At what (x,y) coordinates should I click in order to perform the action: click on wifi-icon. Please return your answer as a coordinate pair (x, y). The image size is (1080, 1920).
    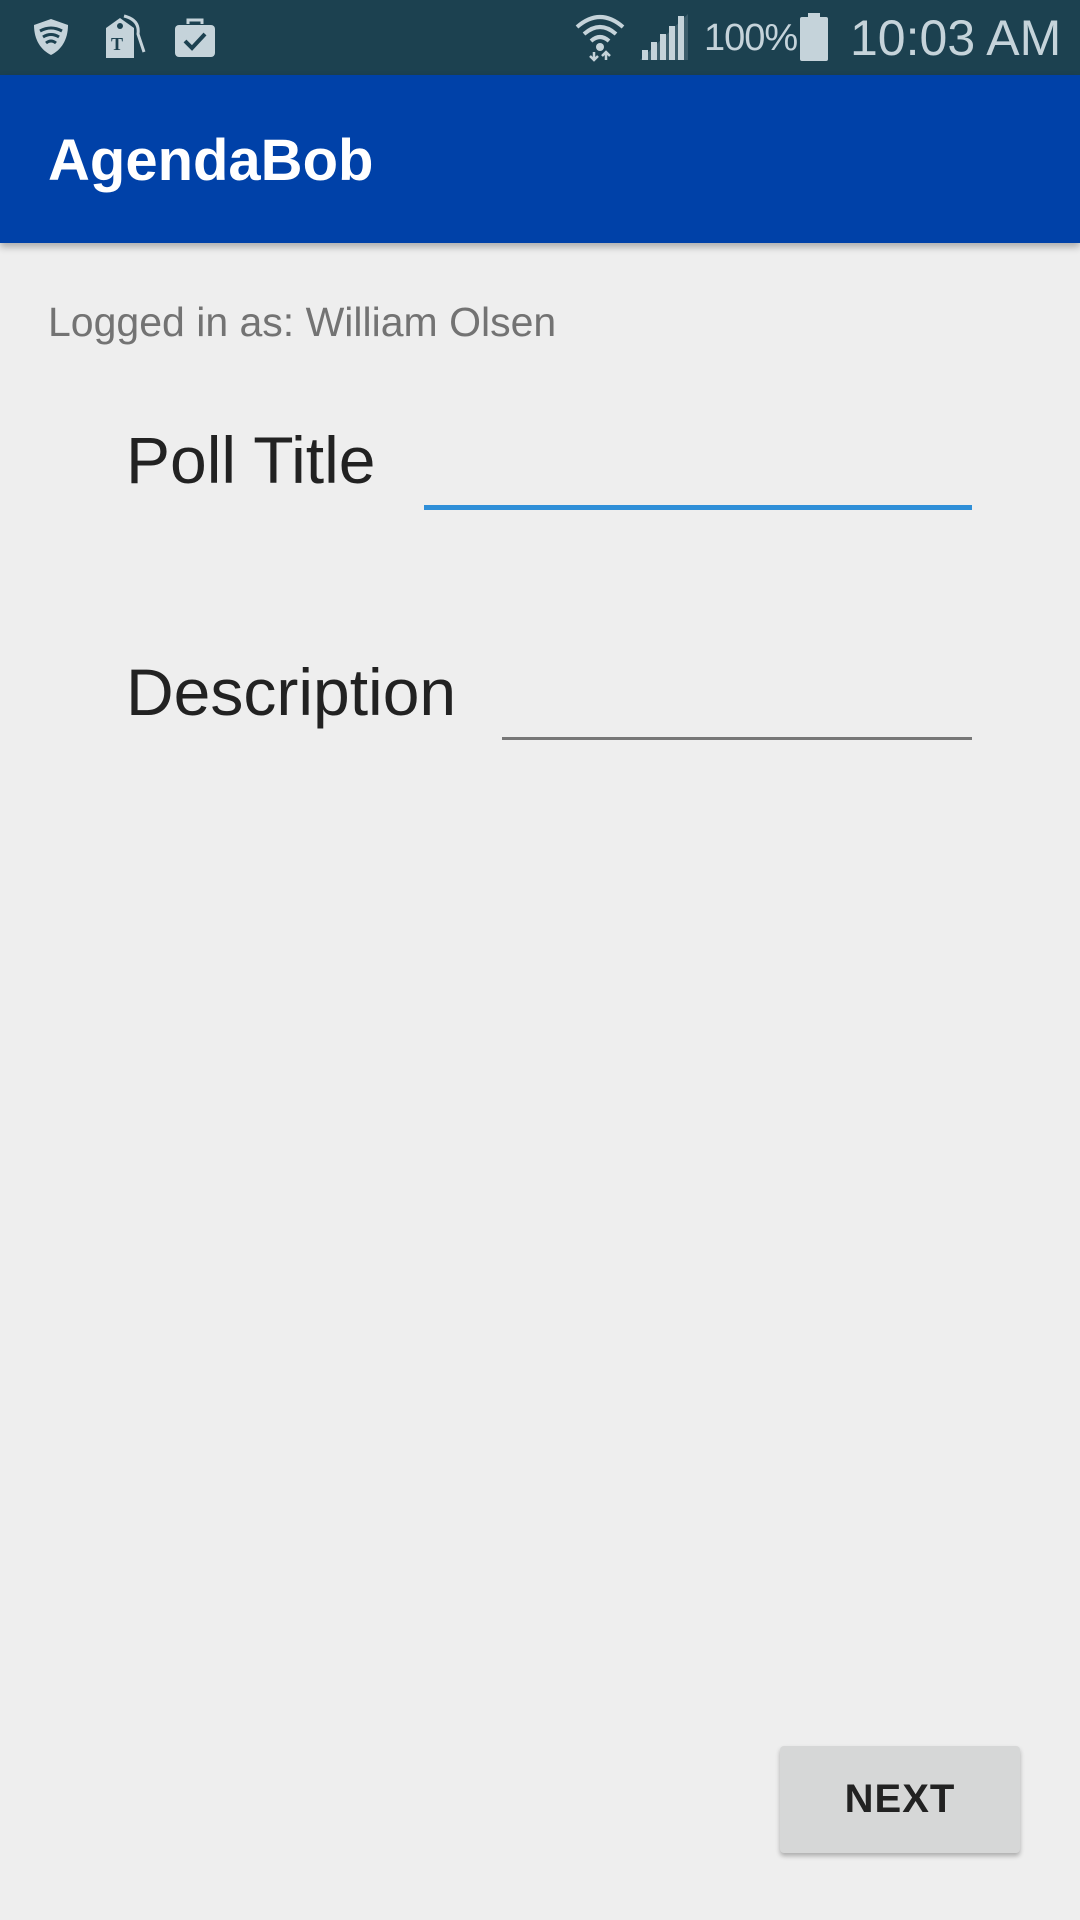
    Looking at the image, I should click on (600, 38).